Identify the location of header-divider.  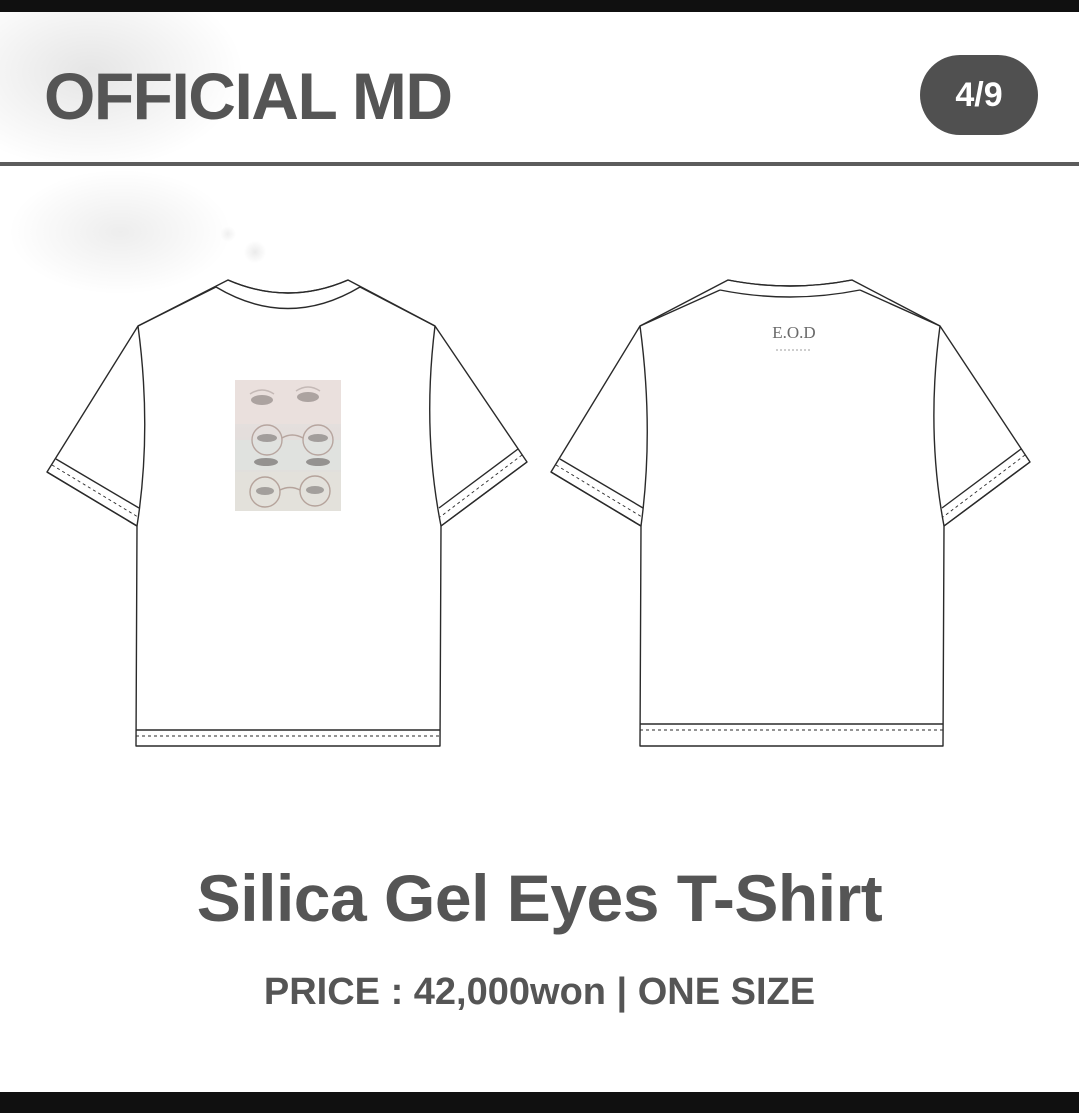
(539, 164).